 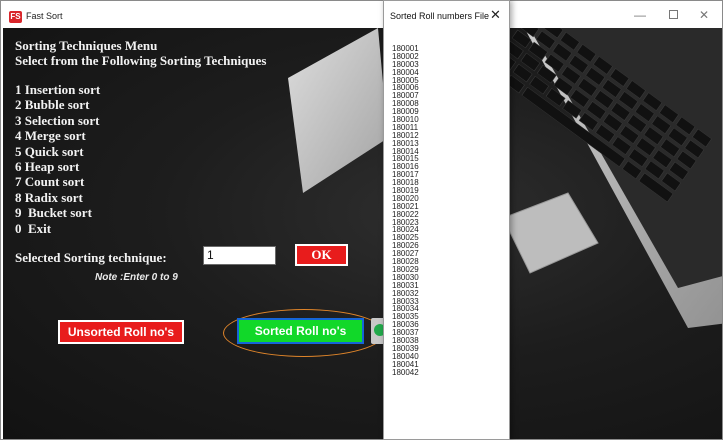 I want to click on menu-item-bucket-sort: 9 Bucket sort, so click(x=53, y=213).